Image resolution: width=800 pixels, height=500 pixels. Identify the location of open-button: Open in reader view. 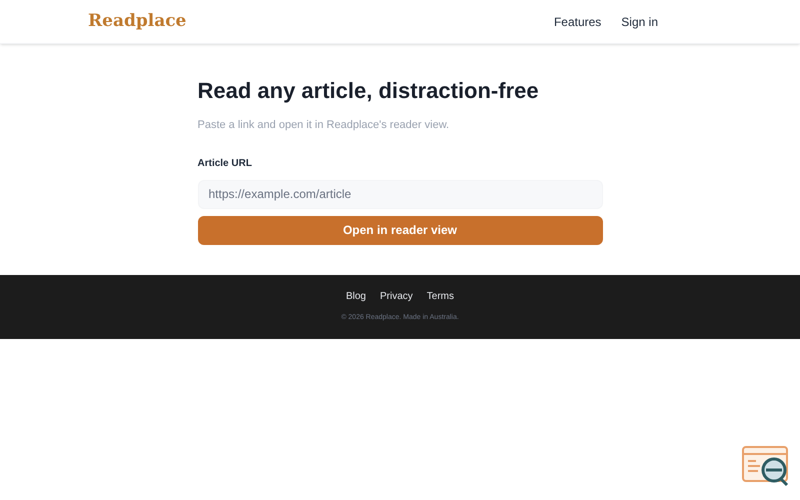
(400, 230).